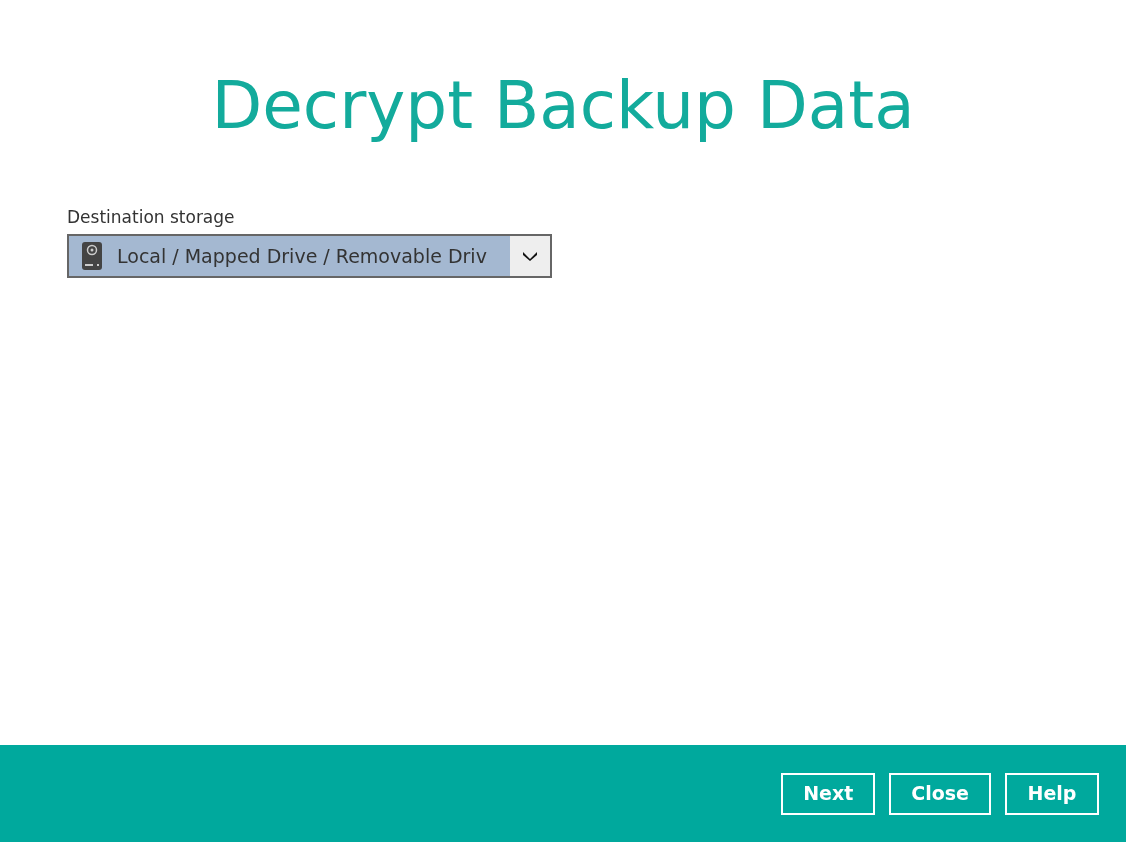 The width and height of the screenshot is (1126, 842). Describe the element at coordinates (940, 793) in the screenshot. I see `footer-button: Close` at that location.